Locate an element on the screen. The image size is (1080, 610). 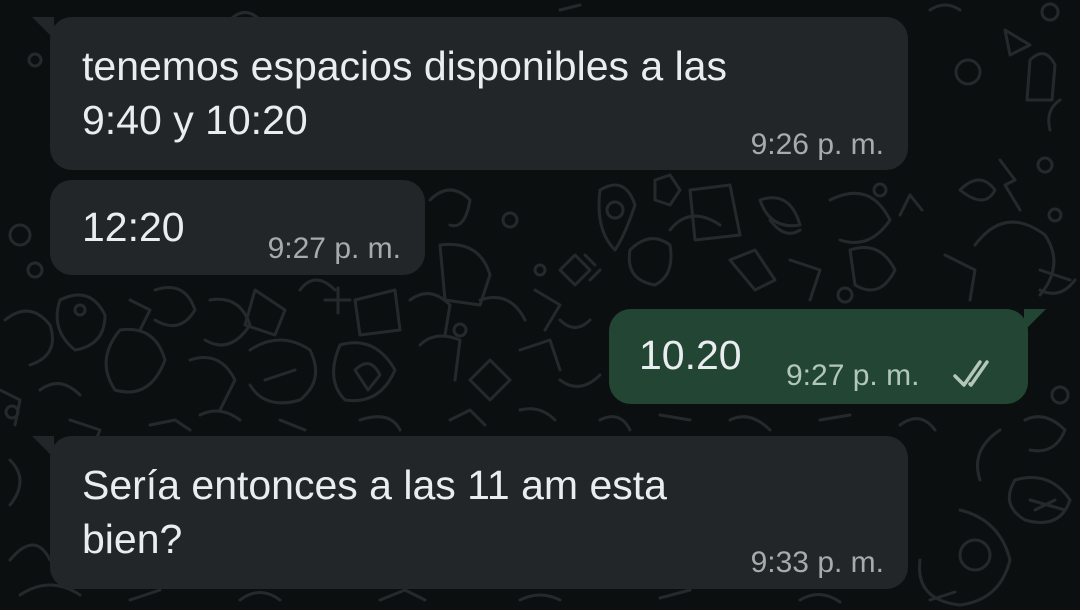
message-bubble-outgoing: 10.20 9:27 p. m. is located at coordinates (827, 356).